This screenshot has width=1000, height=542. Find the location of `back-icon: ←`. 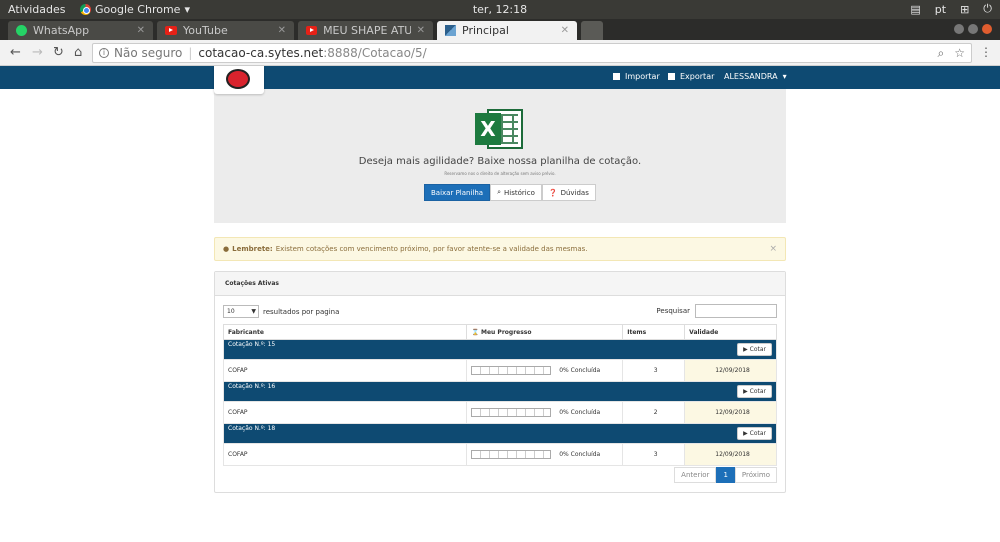

back-icon: ← is located at coordinates (15, 52).